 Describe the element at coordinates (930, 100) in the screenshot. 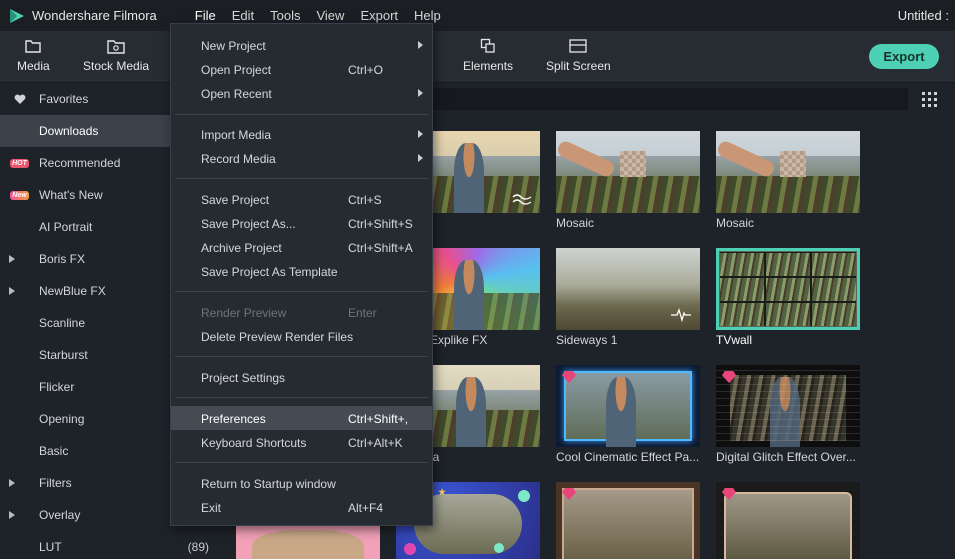

I see `grid-view-icon` at that location.